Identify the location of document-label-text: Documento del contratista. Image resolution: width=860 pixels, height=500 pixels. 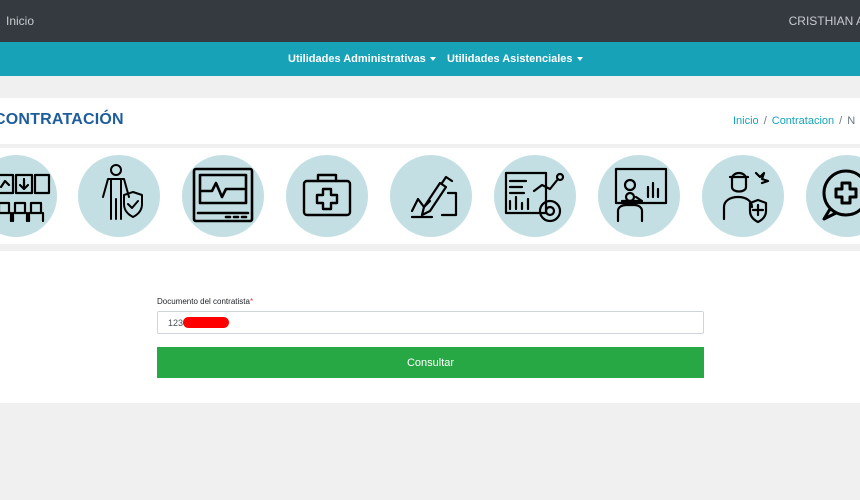
(203, 301).